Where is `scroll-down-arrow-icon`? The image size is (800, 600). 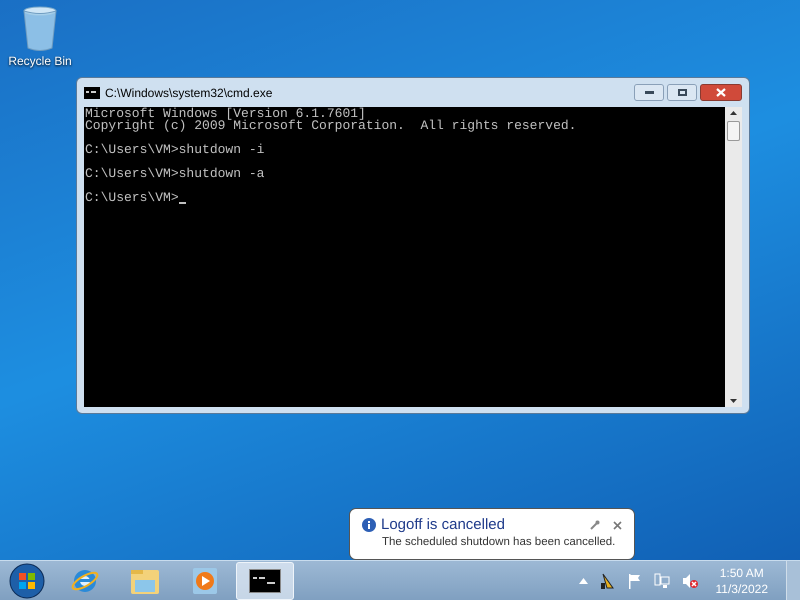 scroll-down-arrow-icon is located at coordinates (733, 401).